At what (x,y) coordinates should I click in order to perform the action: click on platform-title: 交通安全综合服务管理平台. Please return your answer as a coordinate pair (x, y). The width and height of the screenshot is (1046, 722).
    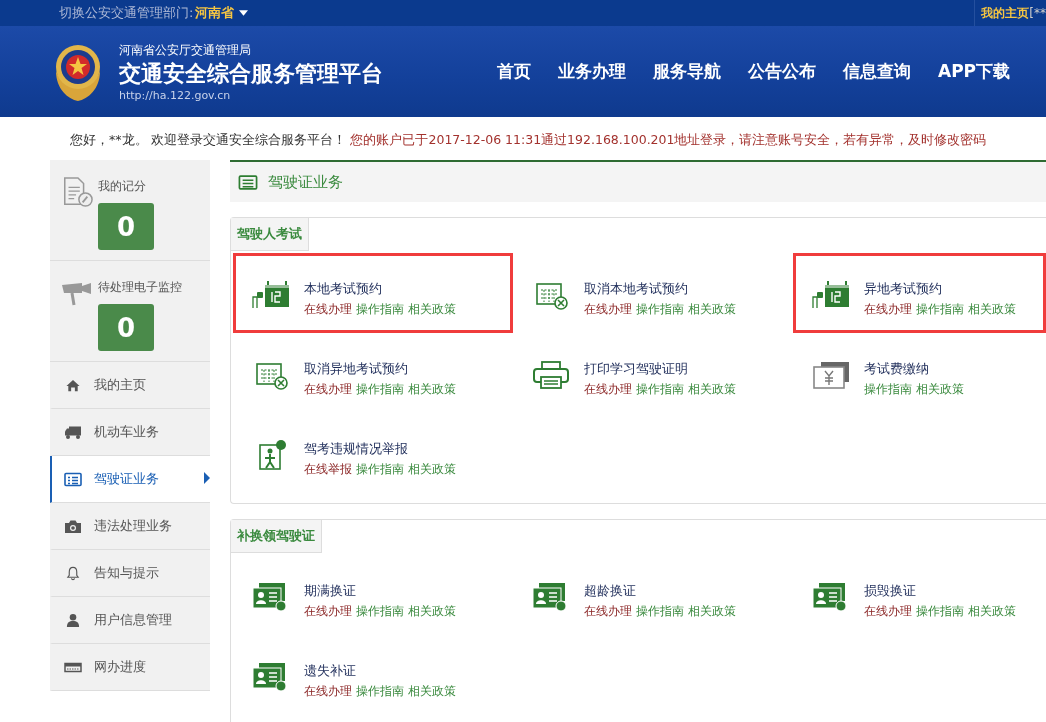
    Looking at the image, I should click on (251, 73).